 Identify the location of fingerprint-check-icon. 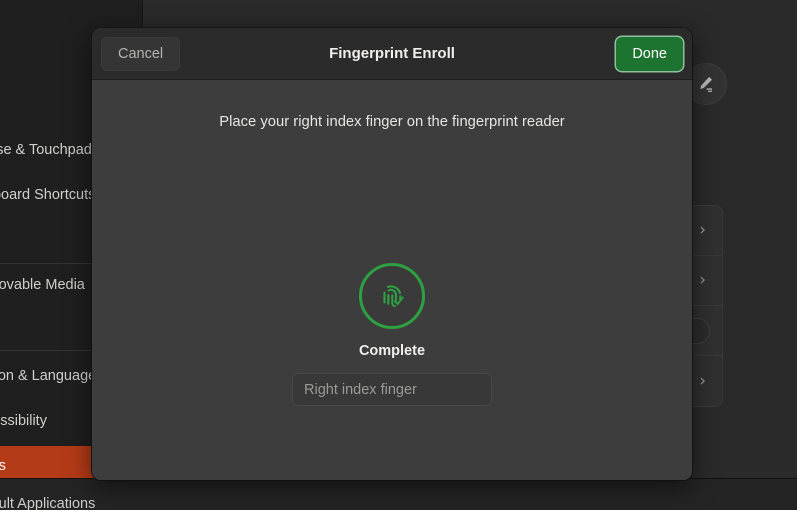
(393, 296).